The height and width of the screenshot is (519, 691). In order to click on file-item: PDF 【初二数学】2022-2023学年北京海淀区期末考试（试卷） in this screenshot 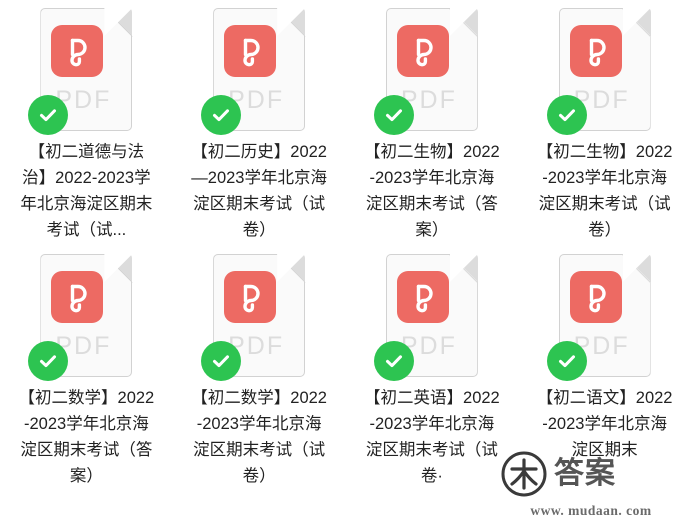, I will do `click(259, 377)`.